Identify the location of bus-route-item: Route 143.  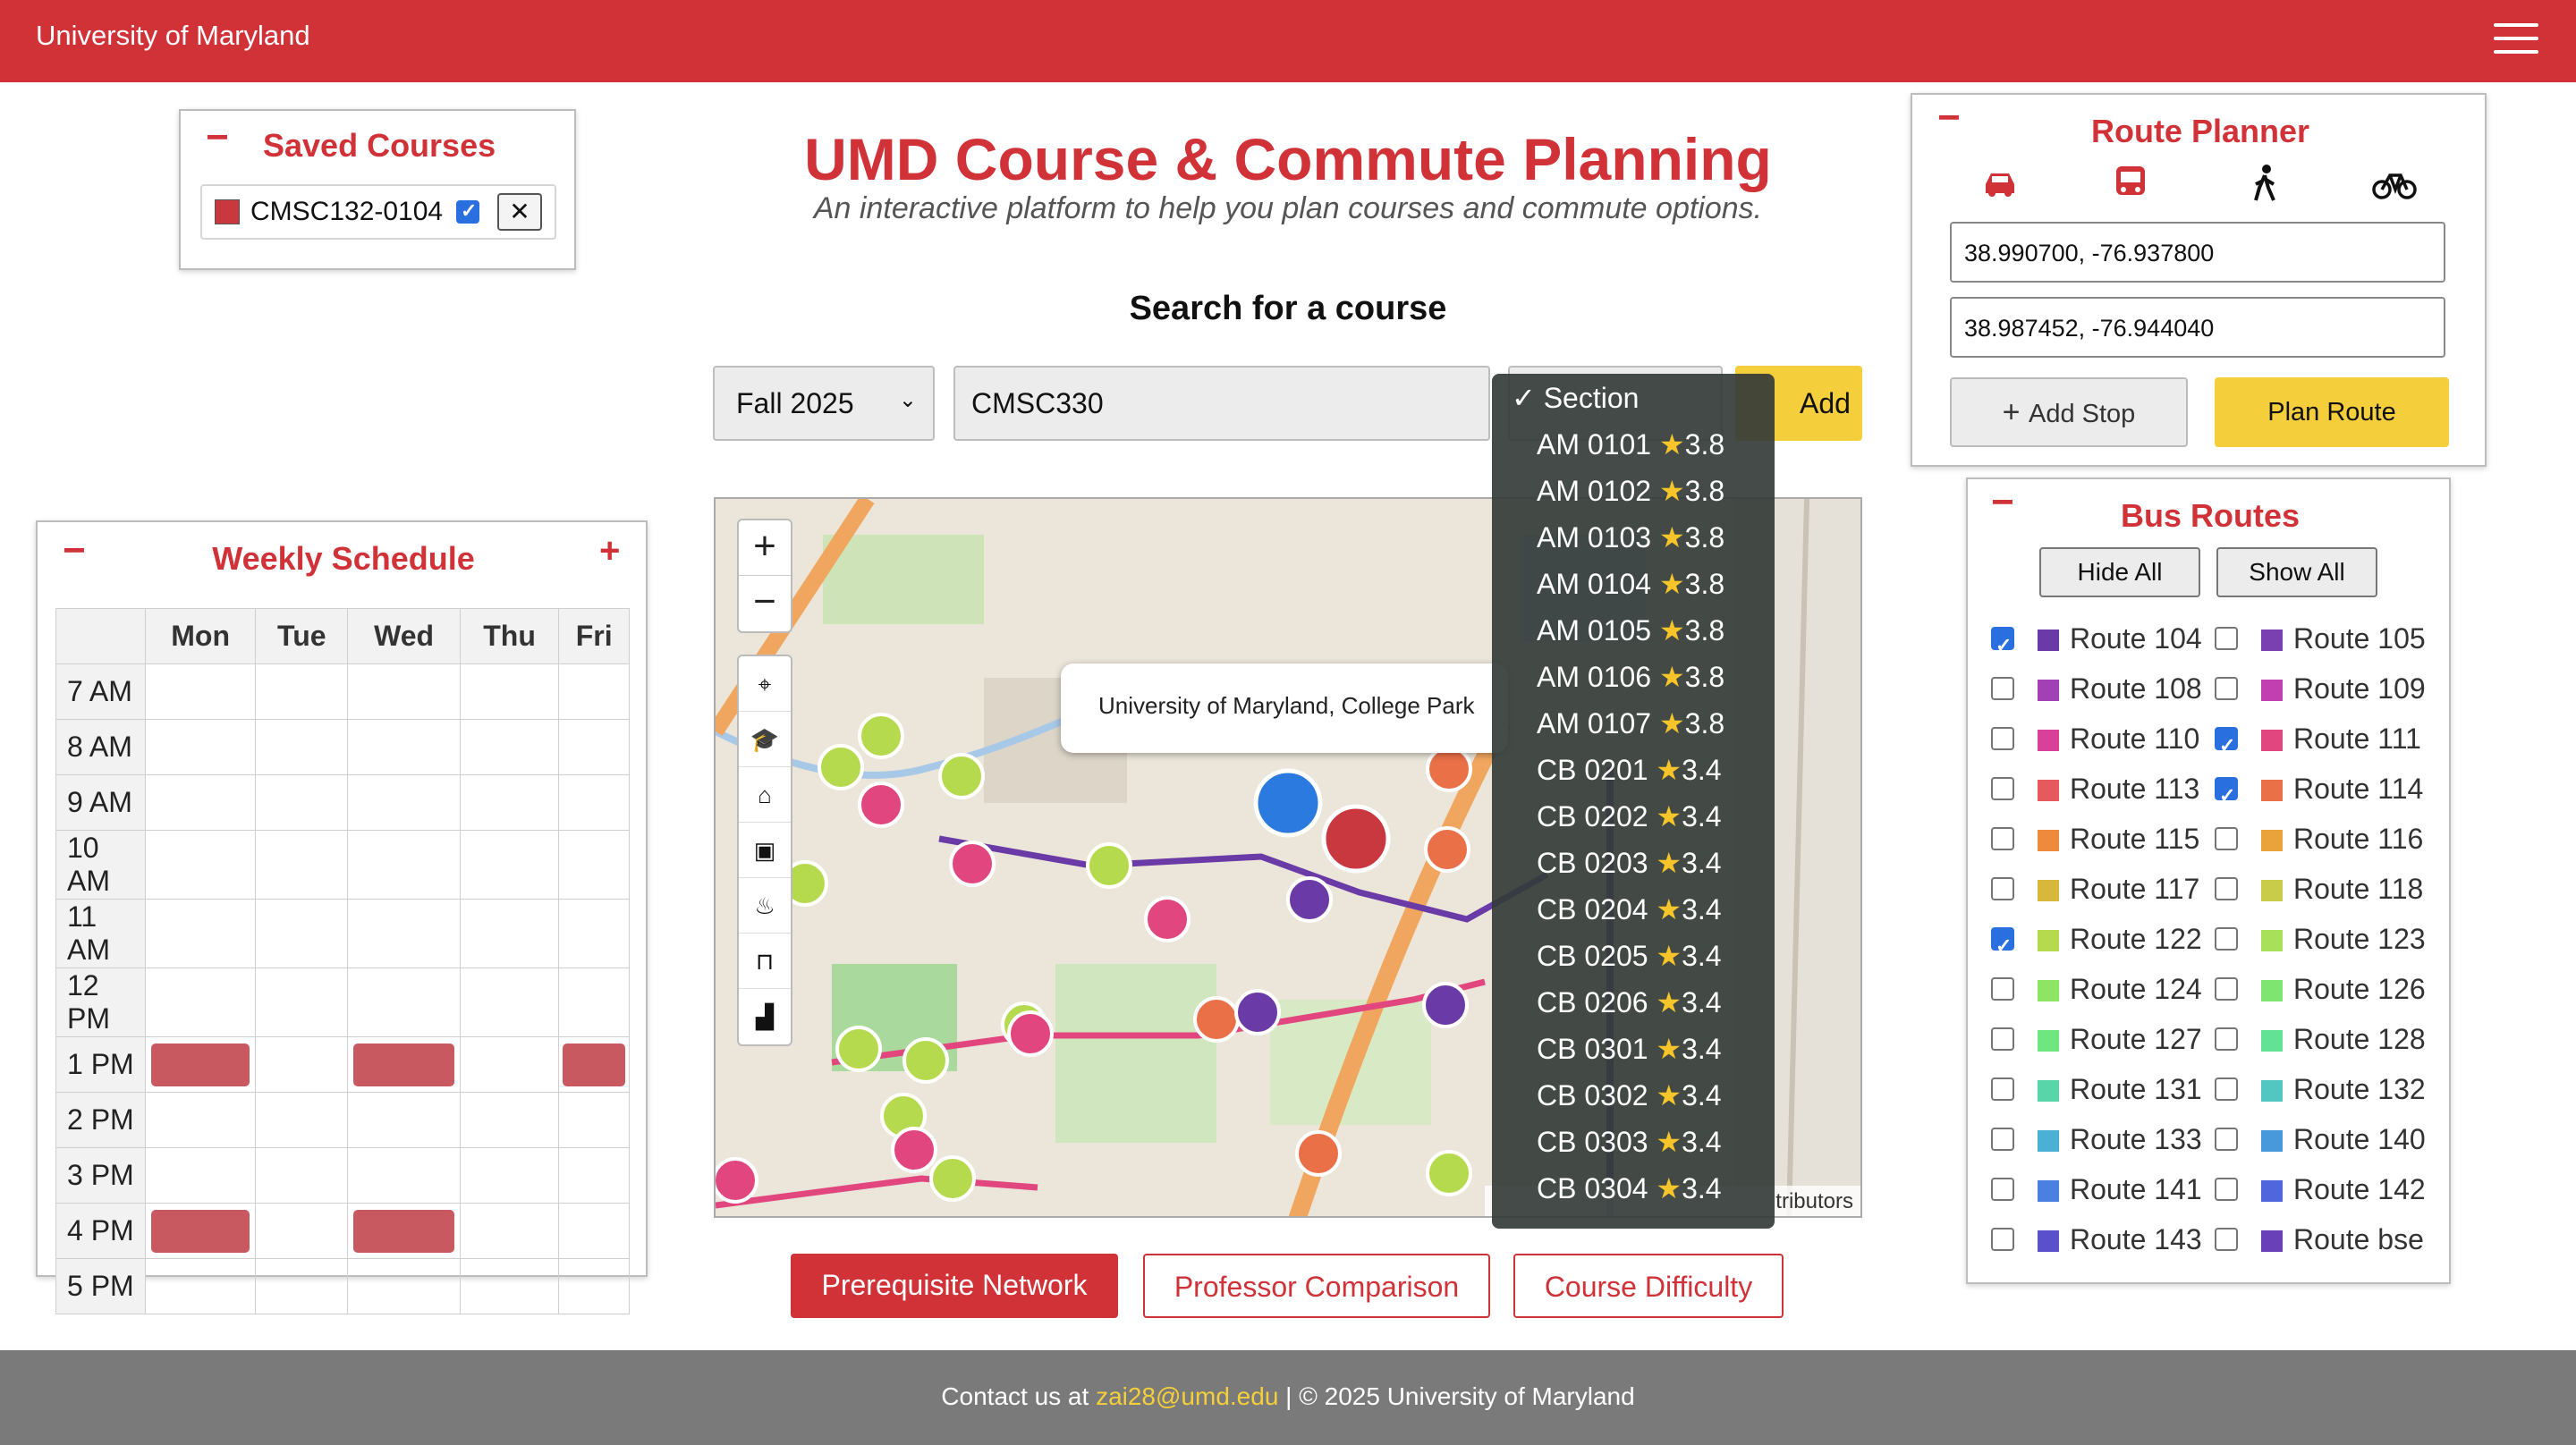
(2098, 1239).